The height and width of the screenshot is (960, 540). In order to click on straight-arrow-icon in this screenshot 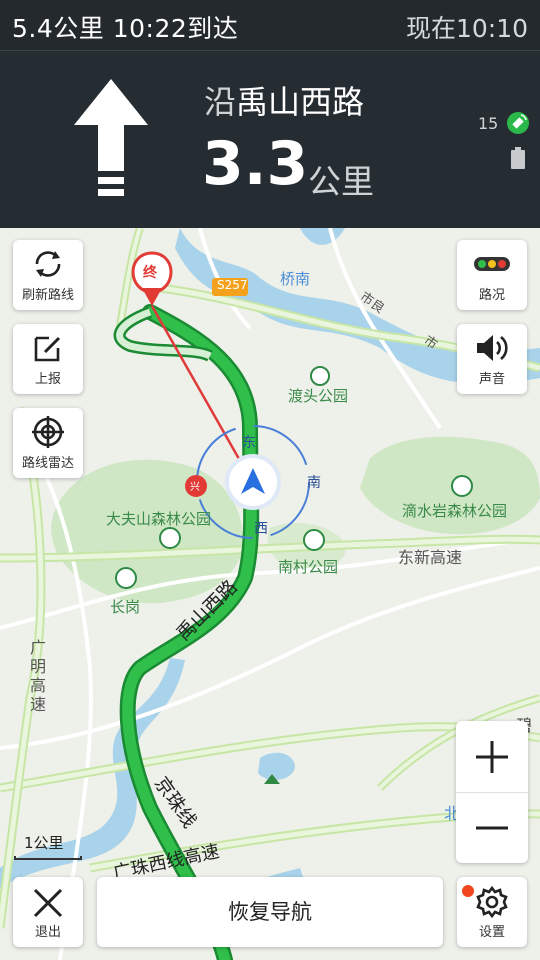, I will do `click(111, 137)`.